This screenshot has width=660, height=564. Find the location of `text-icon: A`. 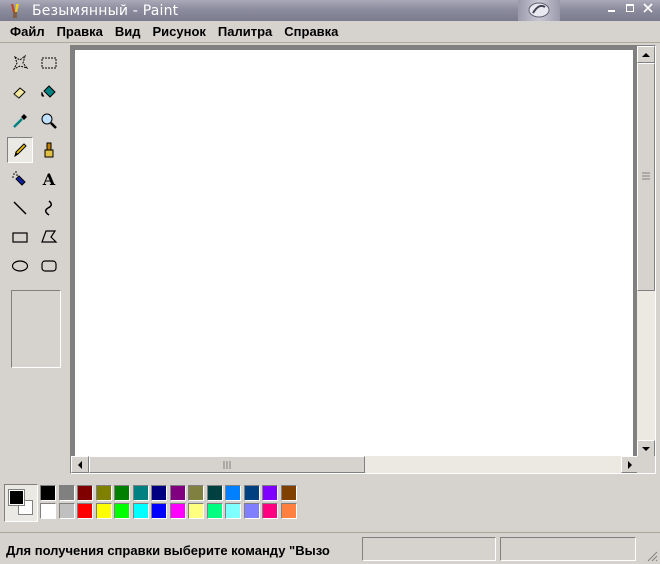

text-icon: A is located at coordinates (49, 179).